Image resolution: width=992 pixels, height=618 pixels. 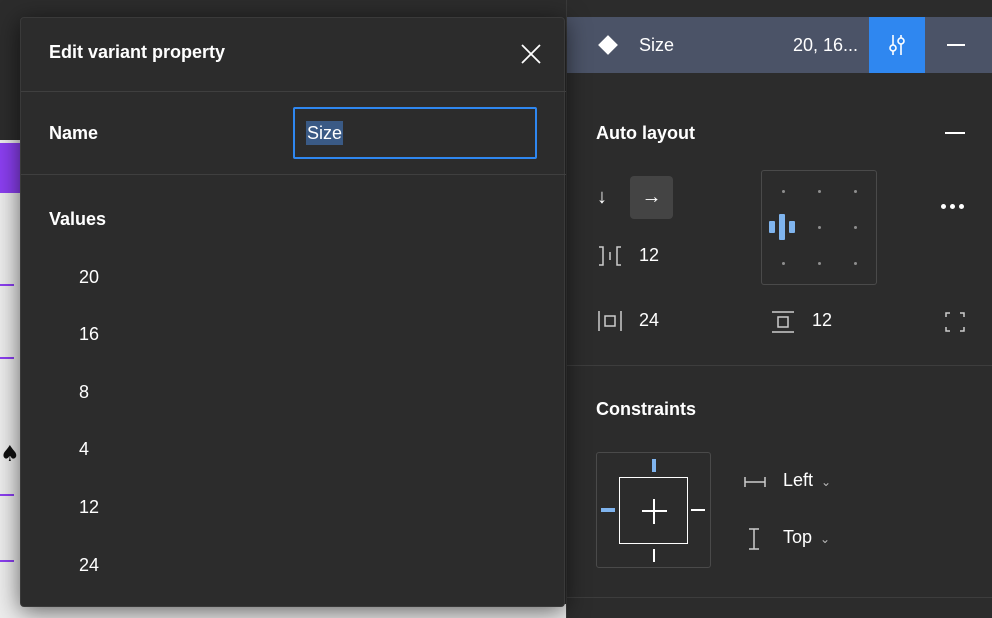 I want to click on spacing-between-icon, so click(x=610, y=256).